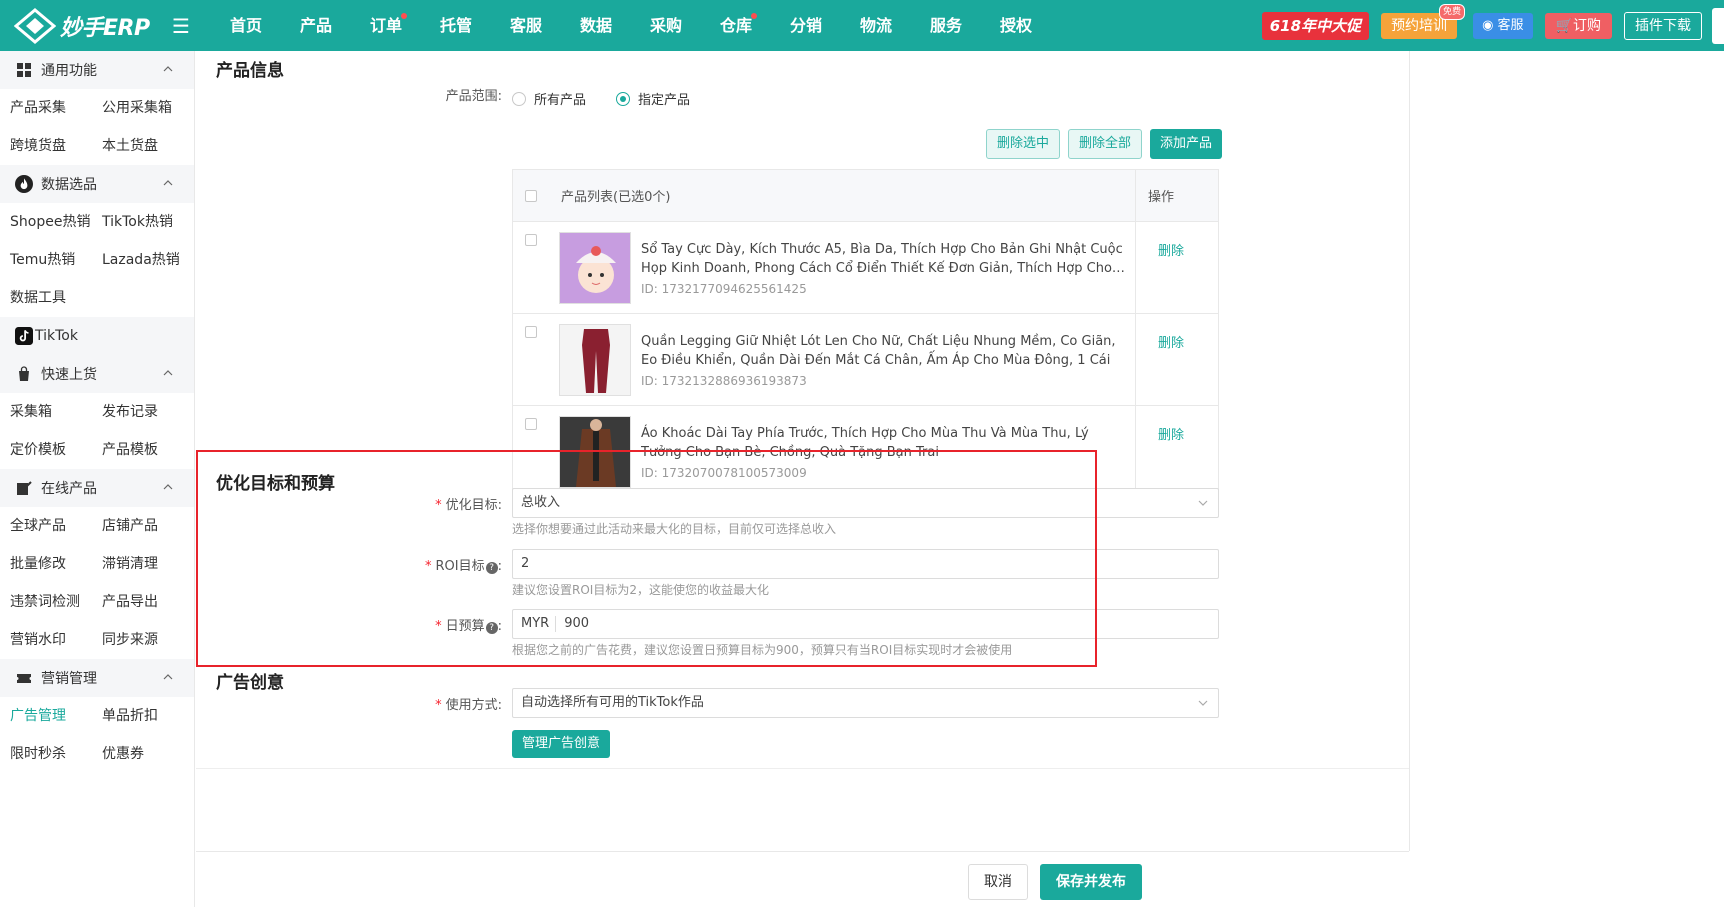 This screenshot has width=1724, height=907. Describe the element at coordinates (998, 882) in the screenshot. I see `cancel-button: 取消` at that location.